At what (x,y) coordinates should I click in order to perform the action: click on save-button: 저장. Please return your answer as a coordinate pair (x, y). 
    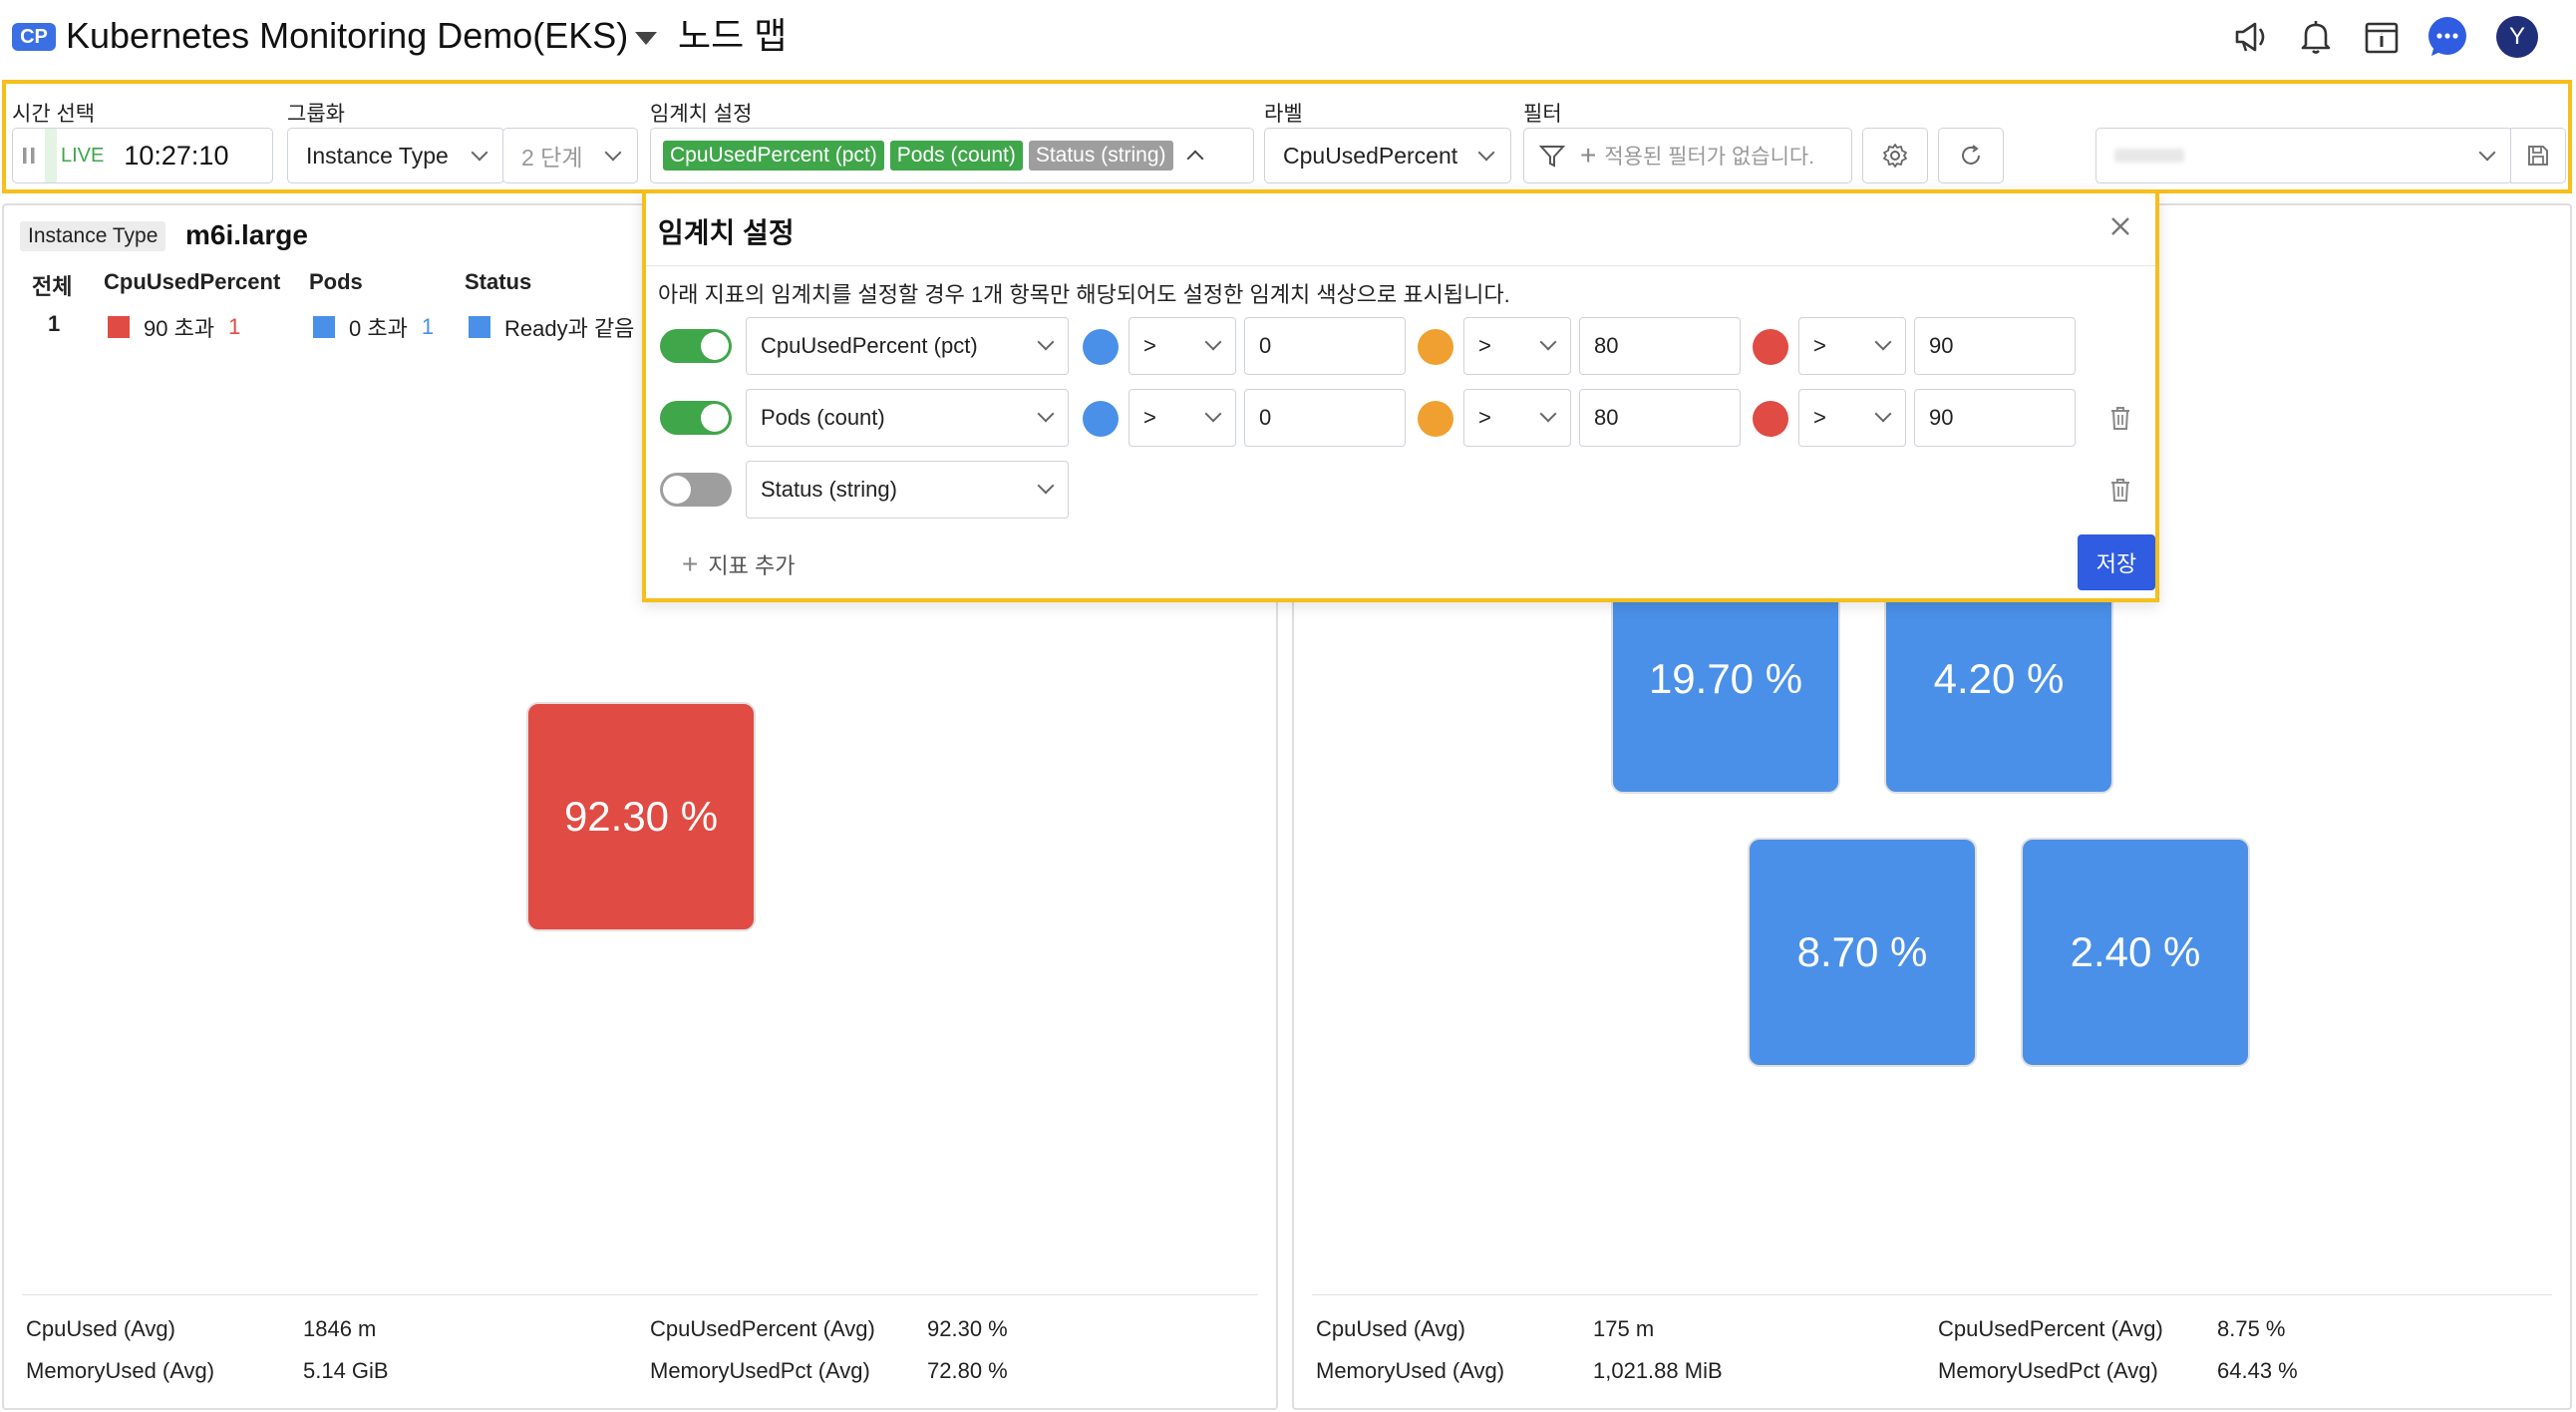
    Looking at the image, I should click on (2116, 562).